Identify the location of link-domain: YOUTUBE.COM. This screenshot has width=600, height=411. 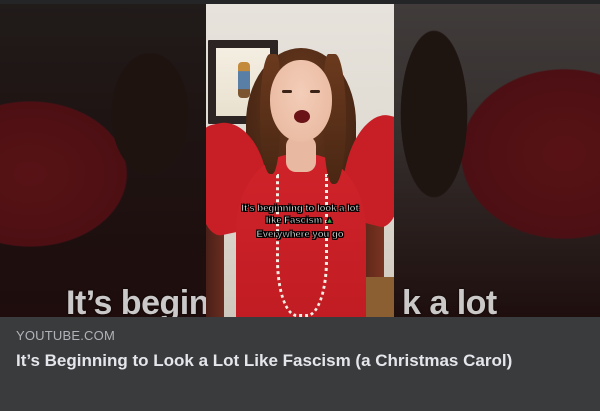
(65, 335).